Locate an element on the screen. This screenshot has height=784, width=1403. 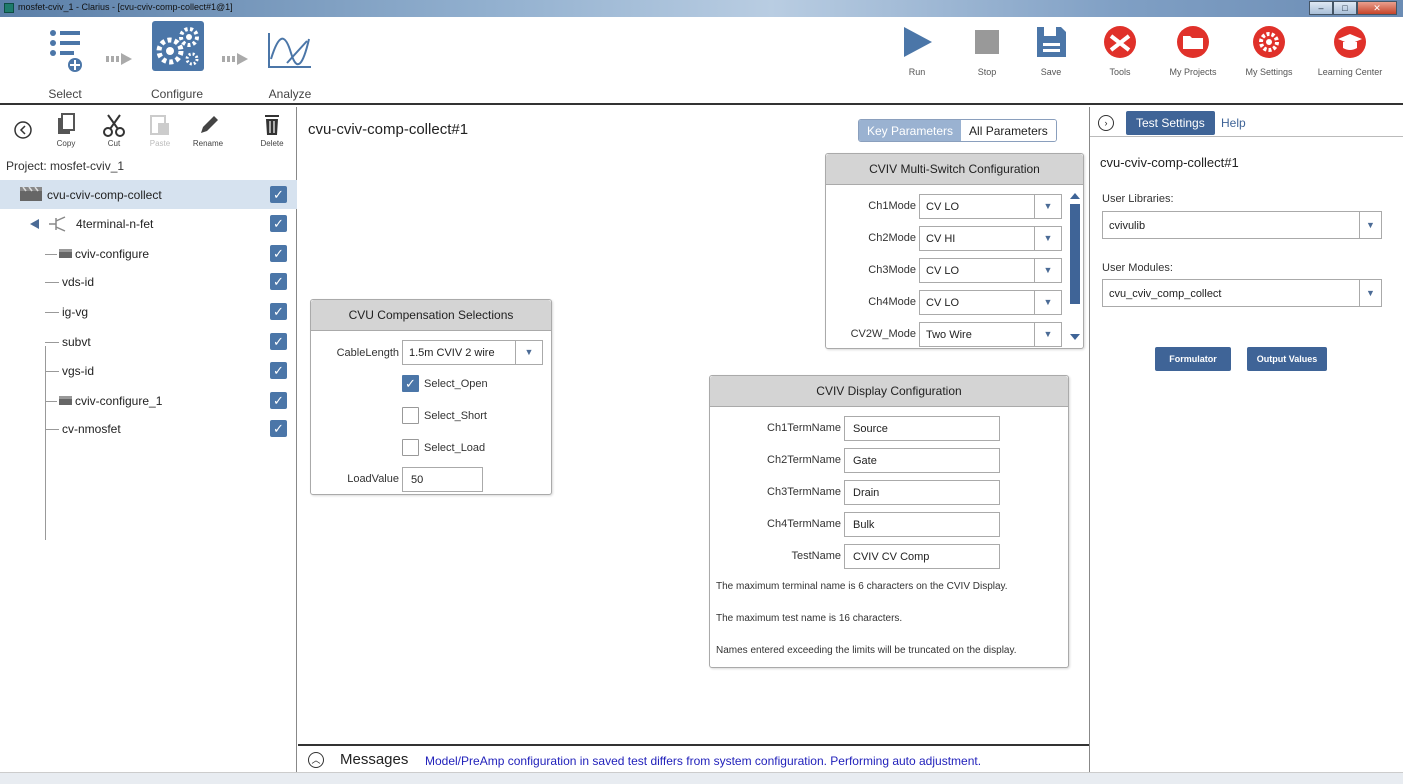
copy-label: Copy is located at coordinates (66, 143).